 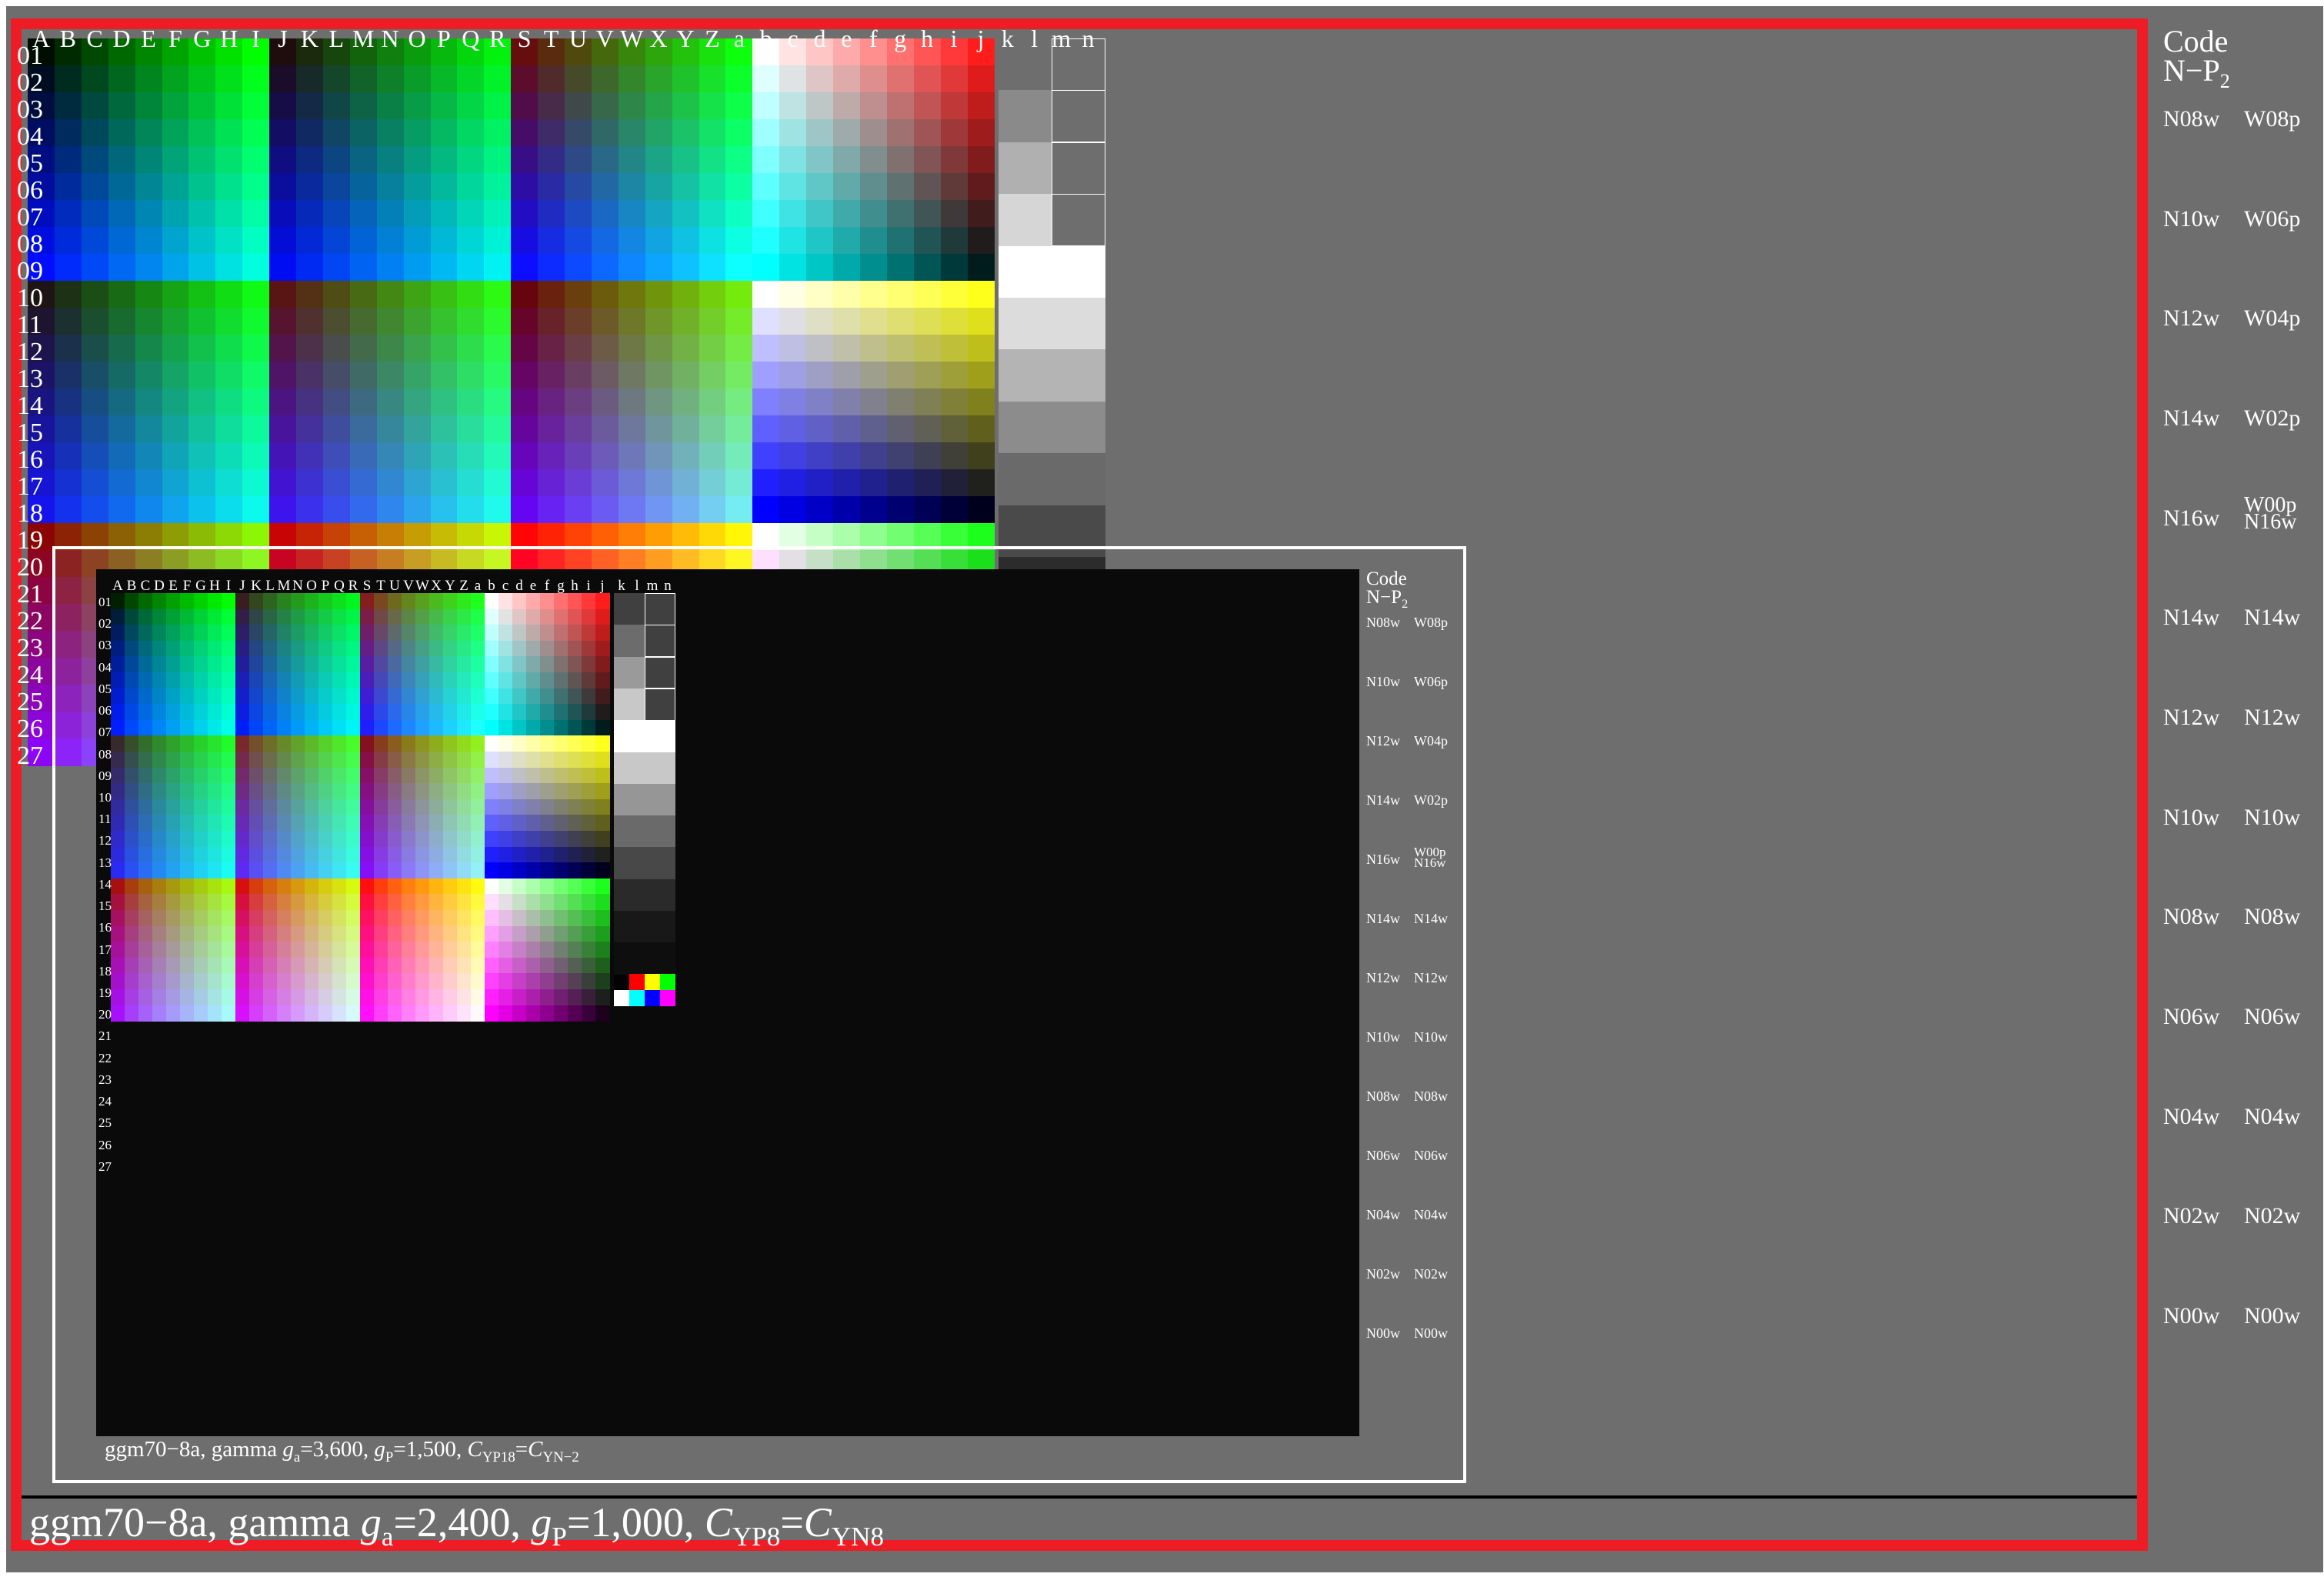 What do you see at coordinates (2191, 1017) in the screenshot?
I see `code-n: N06w` at bounding box center [2191, 1017].